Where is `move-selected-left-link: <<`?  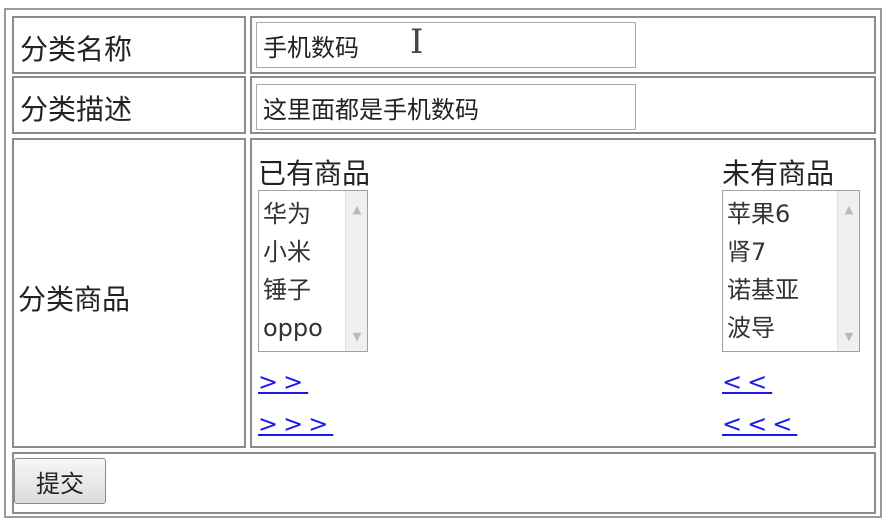
move-selected-left-link: << is located at coordinates (747, 382).